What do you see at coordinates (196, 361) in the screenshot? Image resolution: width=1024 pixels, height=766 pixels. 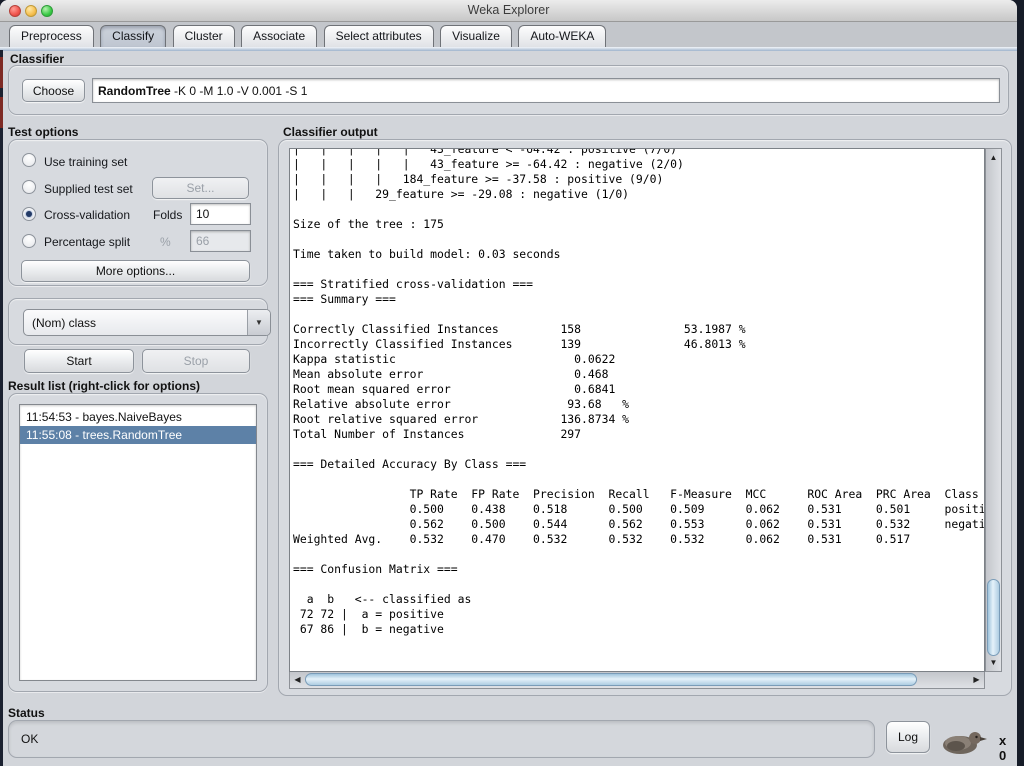 I see `stop-button: Stop` at bounding box center [196, 361].